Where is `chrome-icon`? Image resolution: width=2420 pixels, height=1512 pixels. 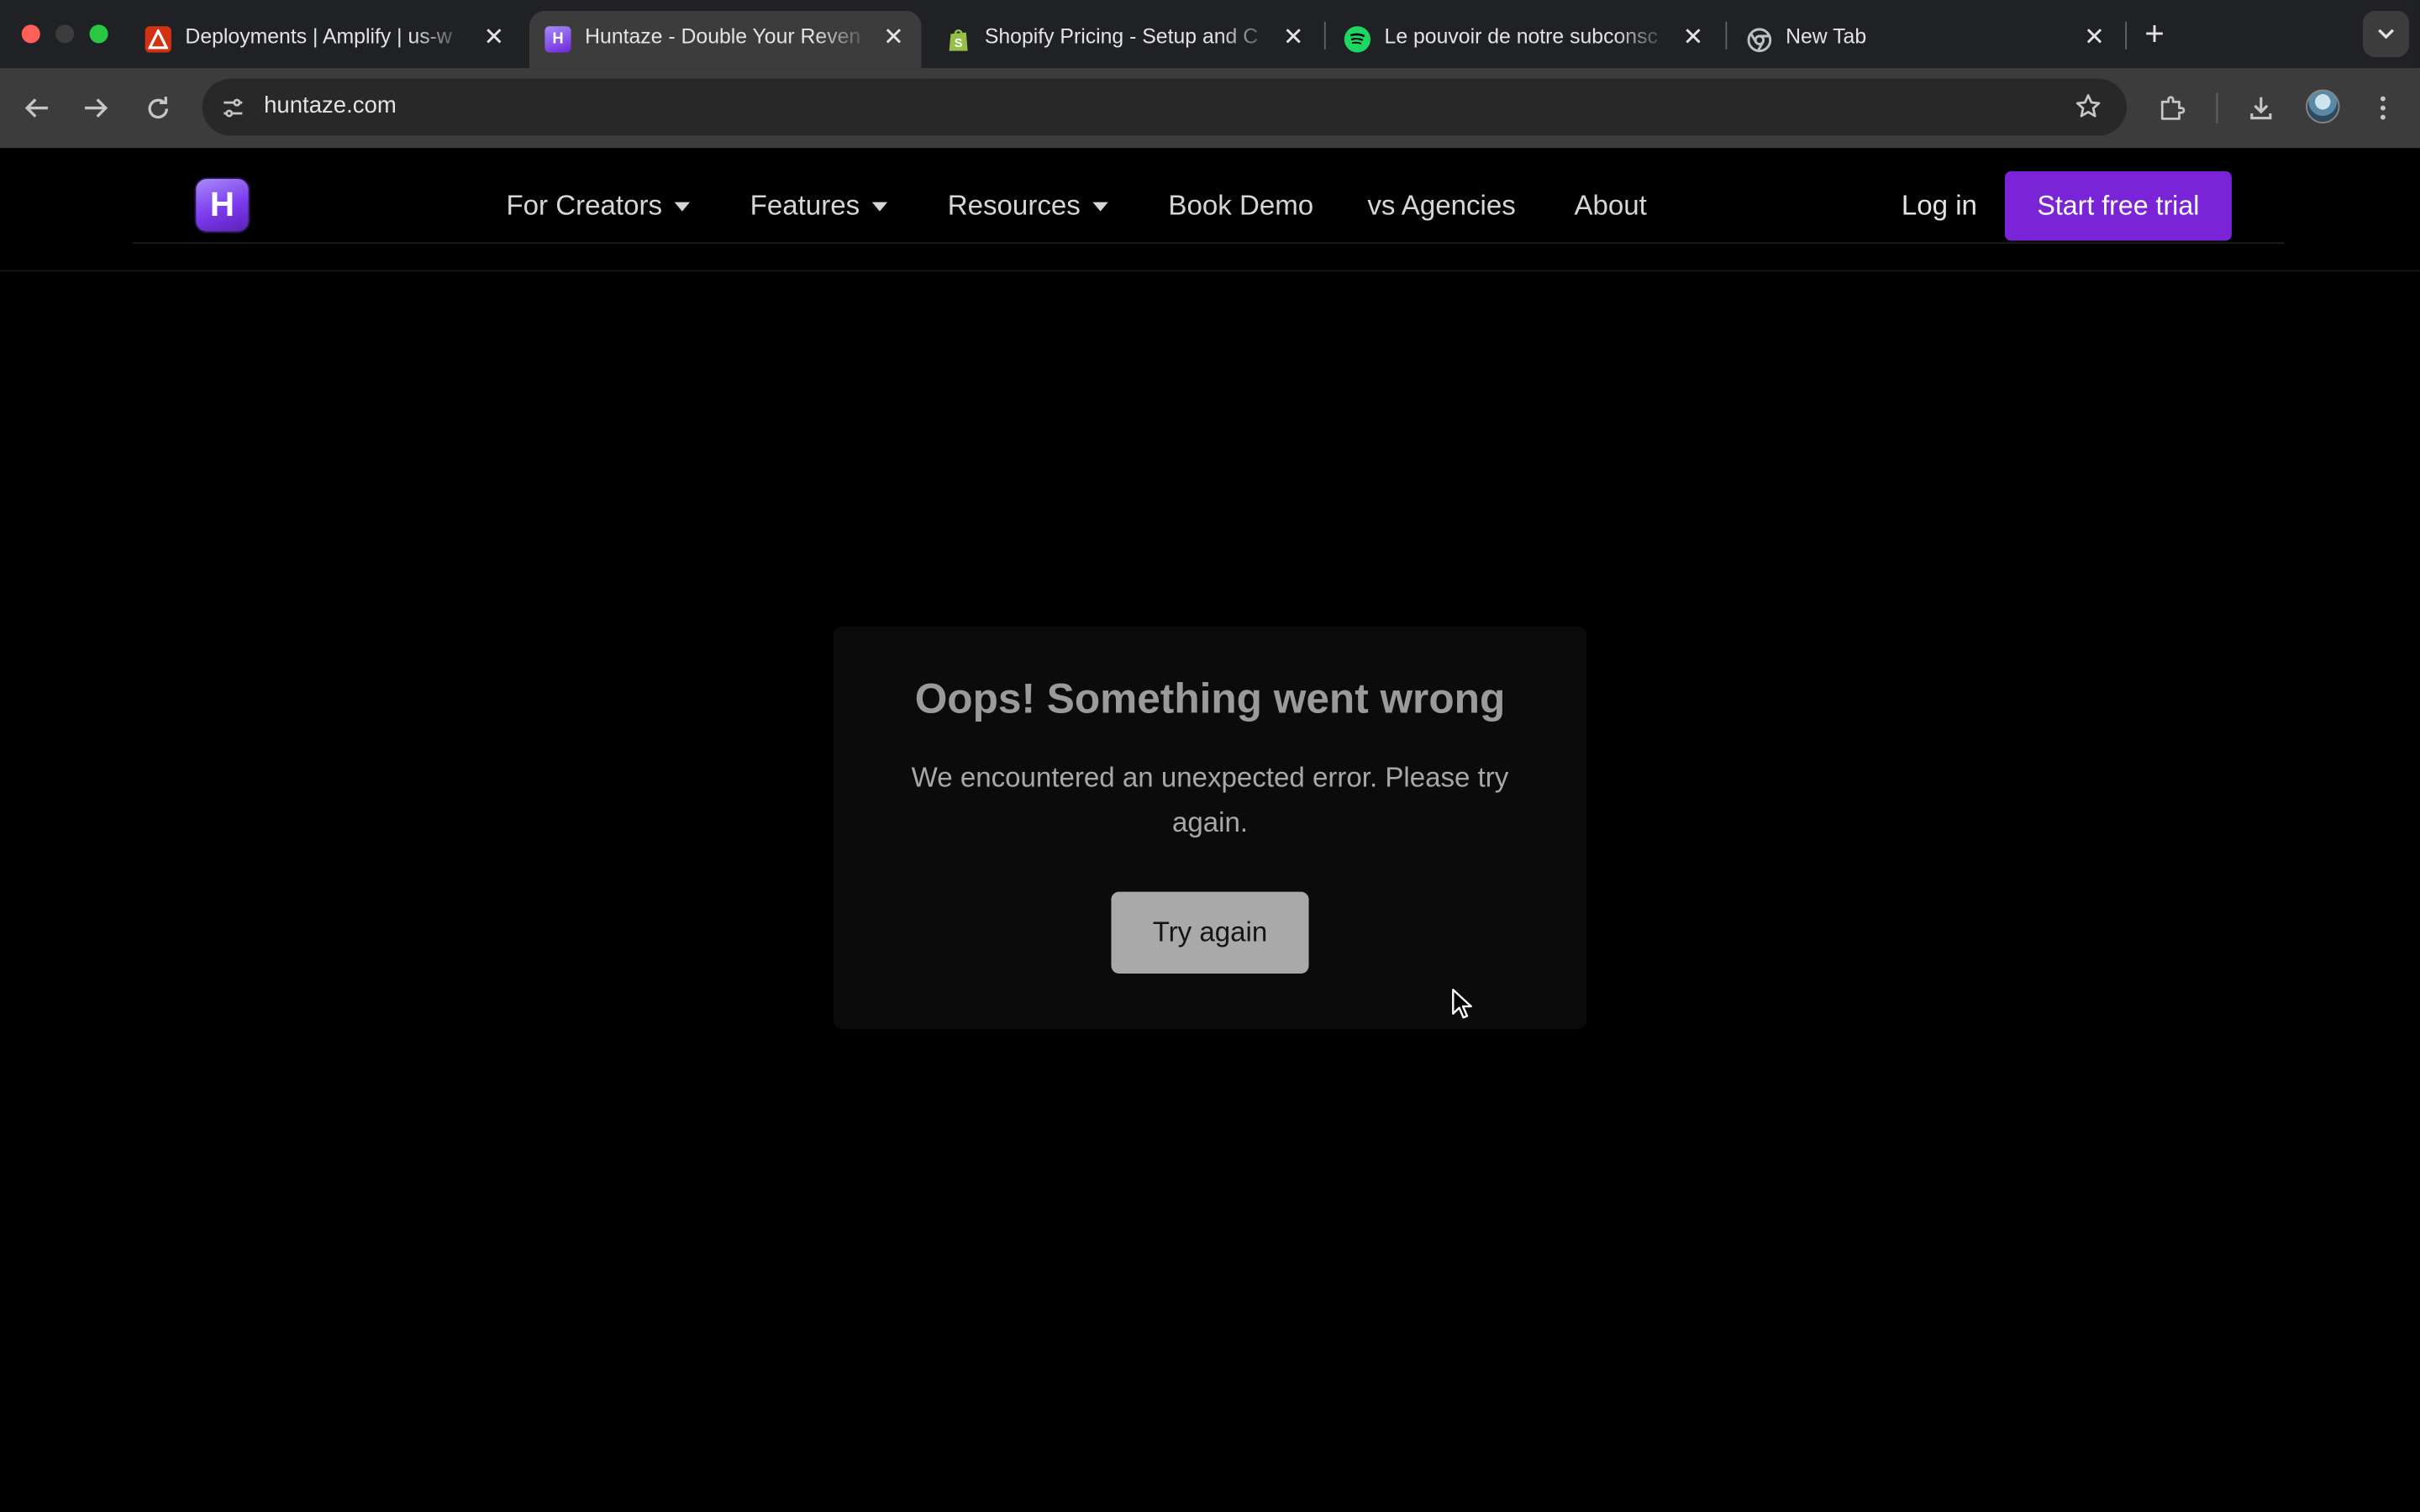
chrome-icon is located at coordinates (1758, 39).